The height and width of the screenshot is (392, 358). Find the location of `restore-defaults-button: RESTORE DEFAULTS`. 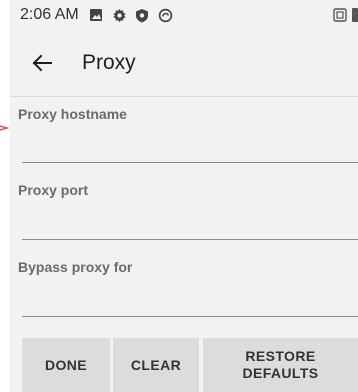

restore-defaults-button: RESTORE DEFAULTS is located at coordinates (280, 365).